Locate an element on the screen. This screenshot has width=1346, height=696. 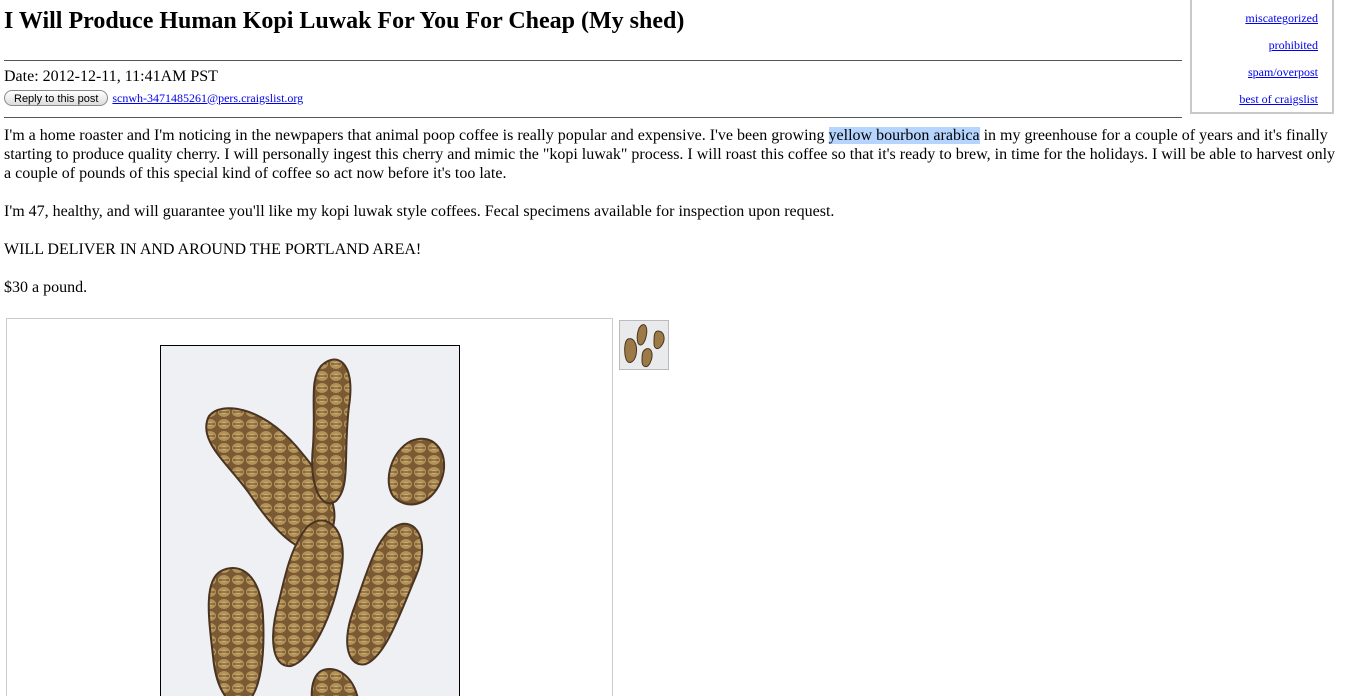
main-photo is located at coordinates (310, 520).